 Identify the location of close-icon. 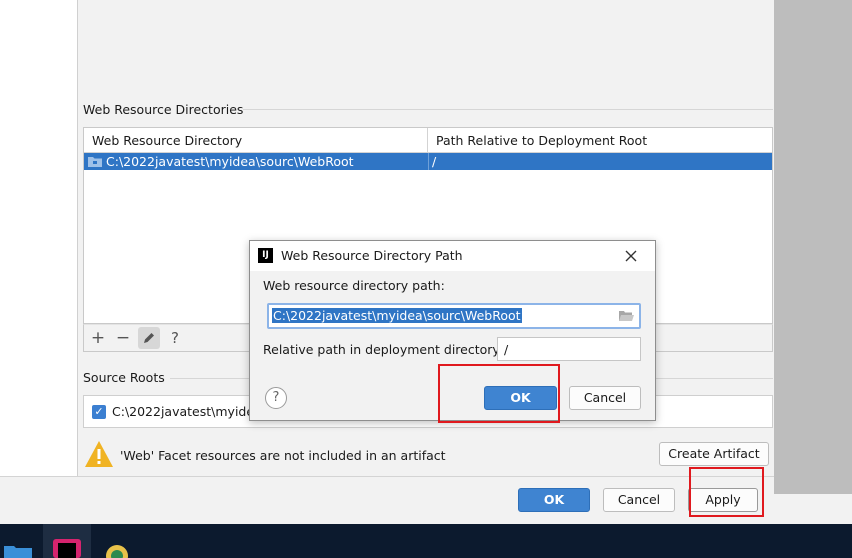
(631, 256).